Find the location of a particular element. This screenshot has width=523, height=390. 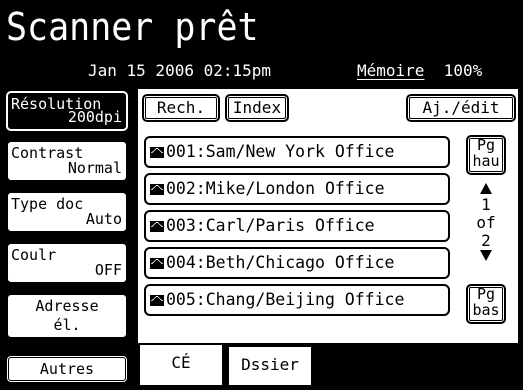

address-entry-001: 001:Sam/New York Office is located at coordinates (297, 152).